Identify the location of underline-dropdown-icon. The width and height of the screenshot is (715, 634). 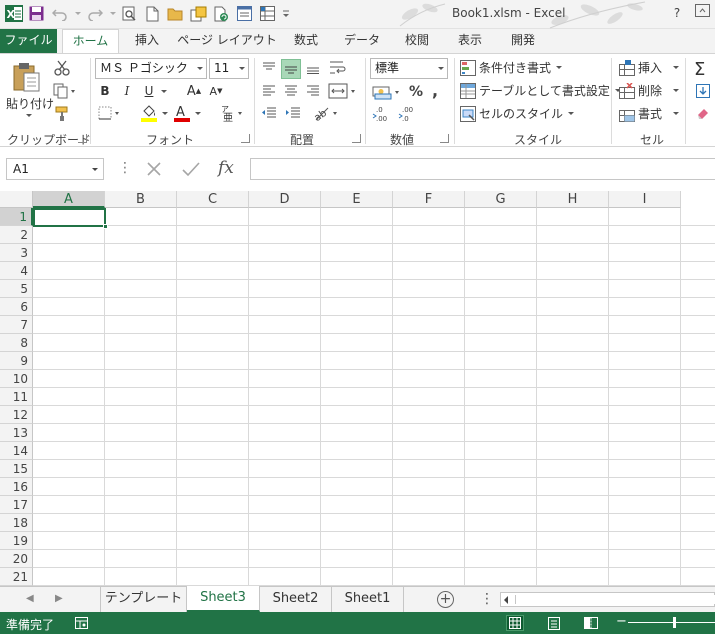
(163, 91).